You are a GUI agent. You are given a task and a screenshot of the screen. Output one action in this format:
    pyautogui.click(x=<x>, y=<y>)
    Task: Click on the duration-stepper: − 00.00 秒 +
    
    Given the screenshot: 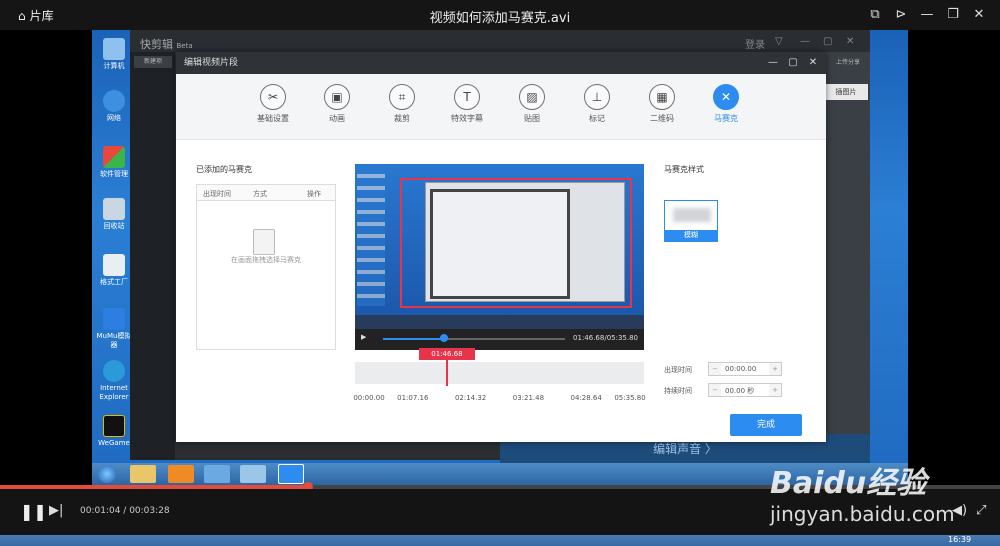 What is the action you would take?
    pyautogui.click(x=745, y=390)
    